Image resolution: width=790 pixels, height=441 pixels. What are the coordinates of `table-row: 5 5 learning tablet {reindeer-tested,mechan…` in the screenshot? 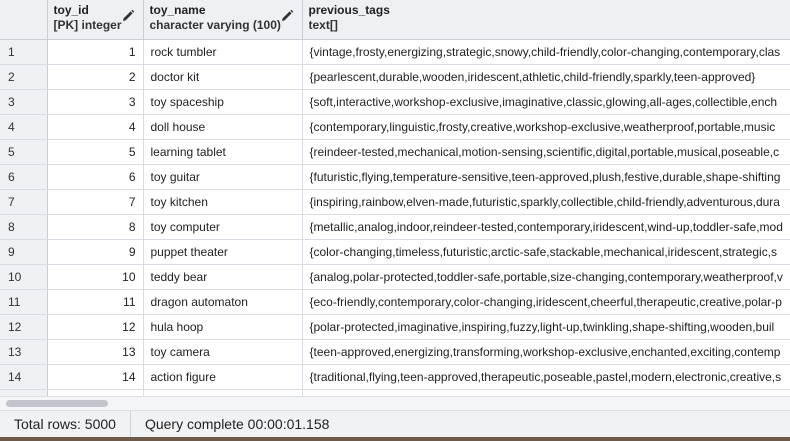 It's located at (395, 152).